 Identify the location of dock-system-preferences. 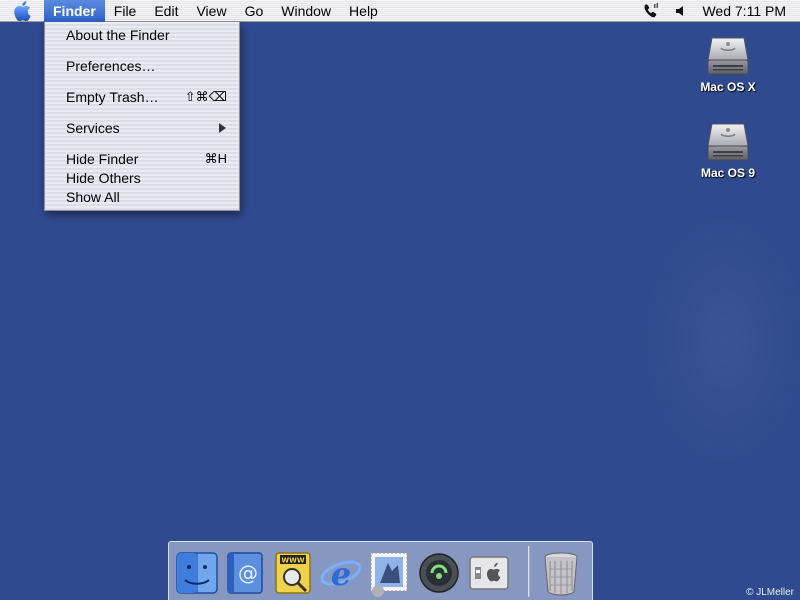
(489, 572).